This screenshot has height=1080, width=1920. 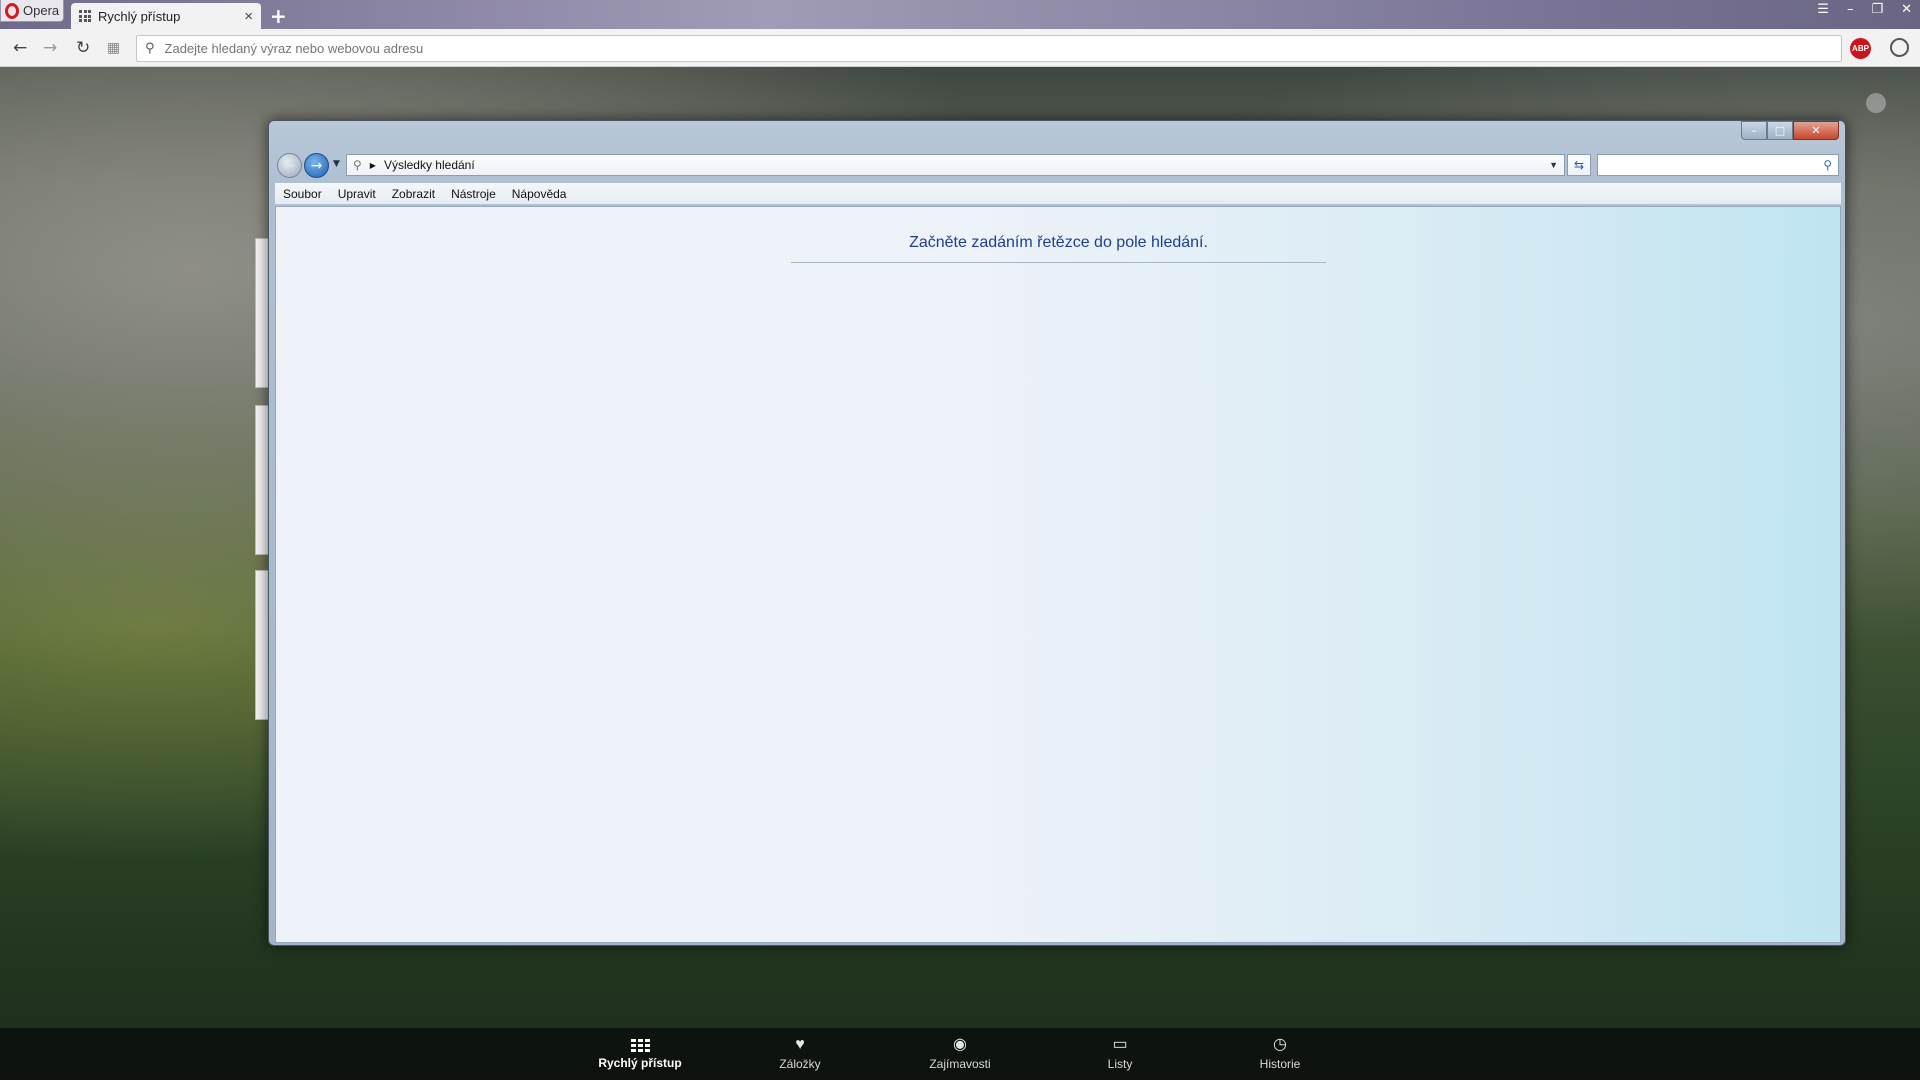 What do you see at coordinates (640, 1045) in the screenshot?
I see `grid-icon` at bounding box center [640, 1045].